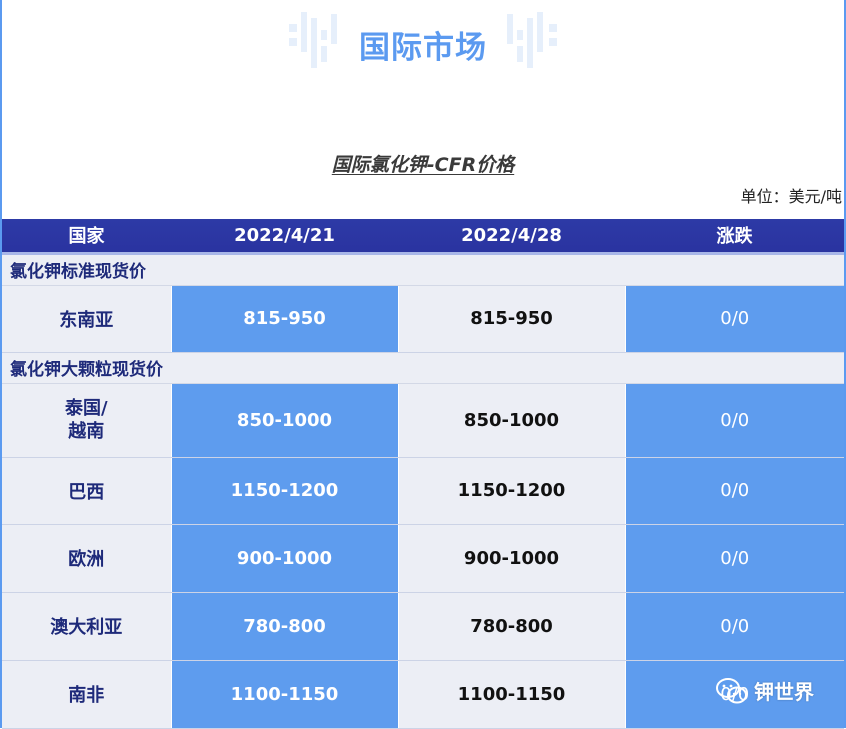  What do you see at coordinates (791, 196) in the screenshot?
I see `unit-label: 单位：美元/吨` at bounding box center [791, 196].